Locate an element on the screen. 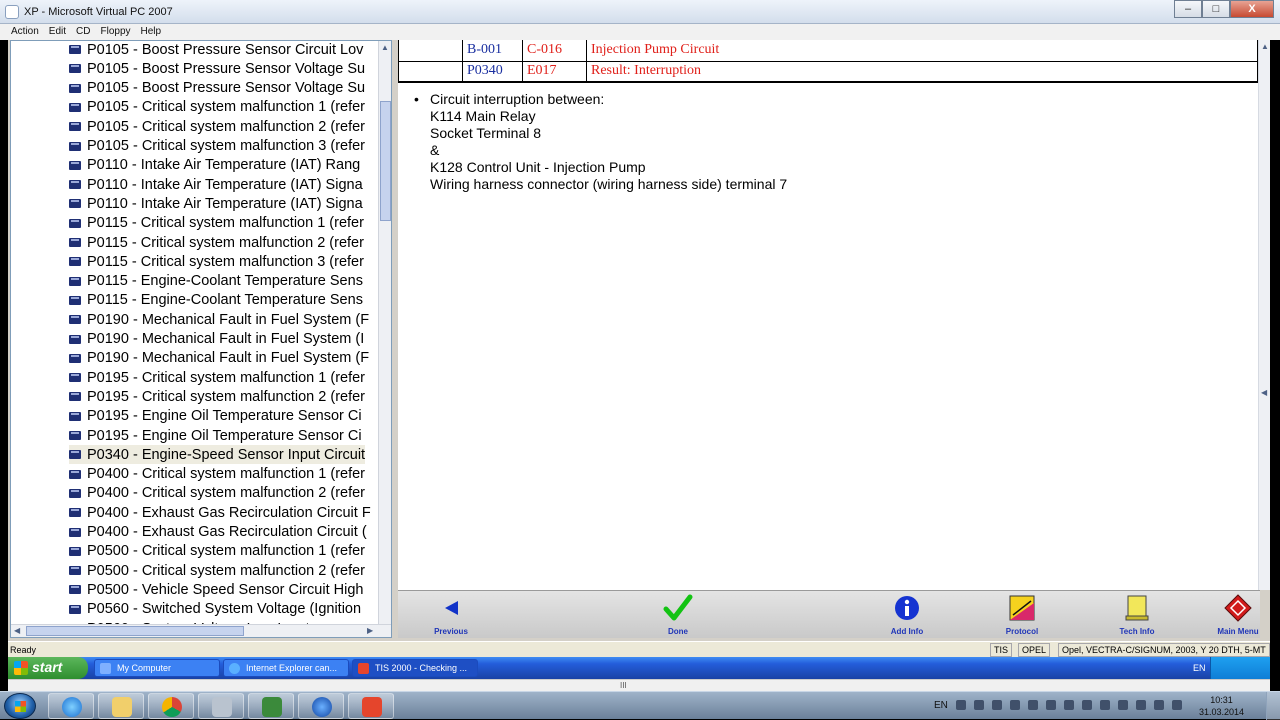 This screenshot has height=720, width=1280. pinned-chrome is located at coordinates (171, 706).